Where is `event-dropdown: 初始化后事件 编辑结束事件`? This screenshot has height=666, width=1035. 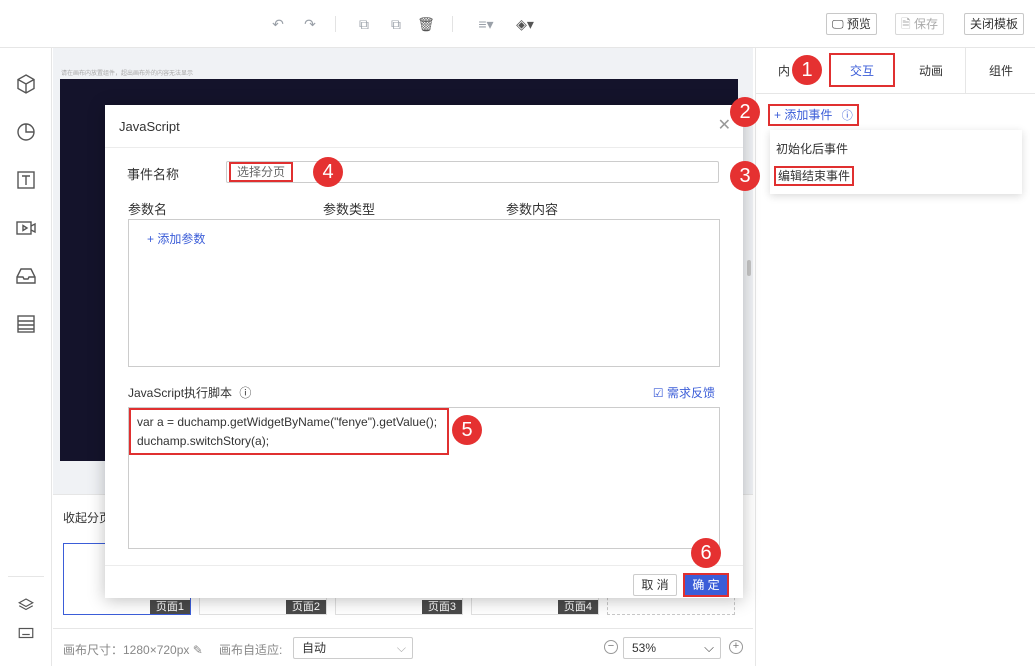 event-dropdown: 初始化后事件 编辑结束事件 is located at coordinates (896, 162).